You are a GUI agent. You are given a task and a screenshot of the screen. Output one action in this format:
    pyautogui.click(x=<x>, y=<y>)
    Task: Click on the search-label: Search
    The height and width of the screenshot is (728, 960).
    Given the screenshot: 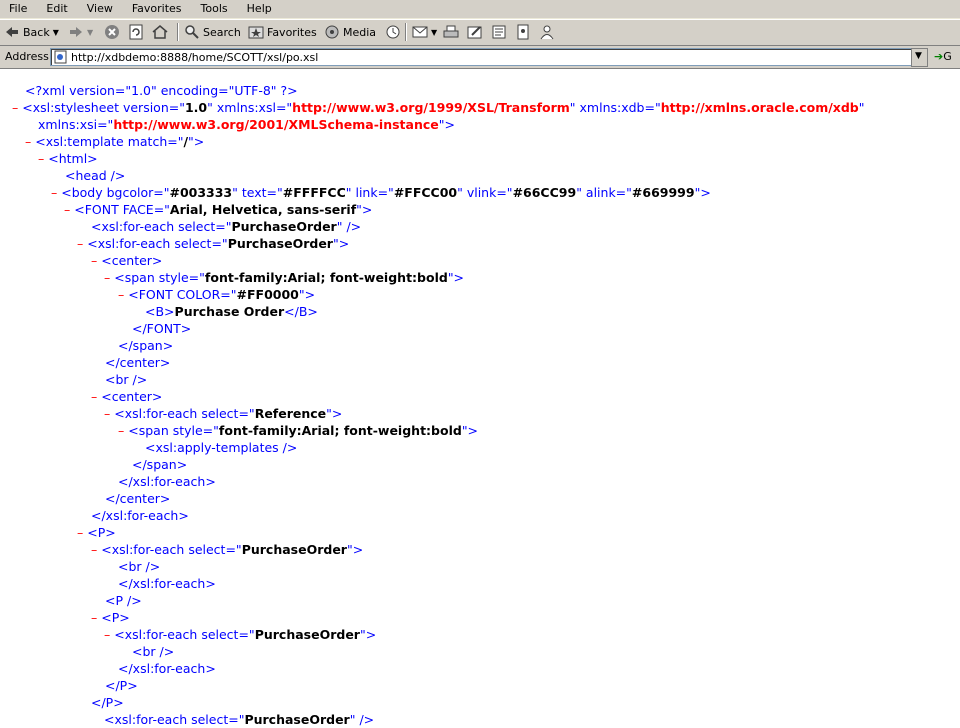 What is the action you would take?
    pyautogui.click(x=222, y=32)
    